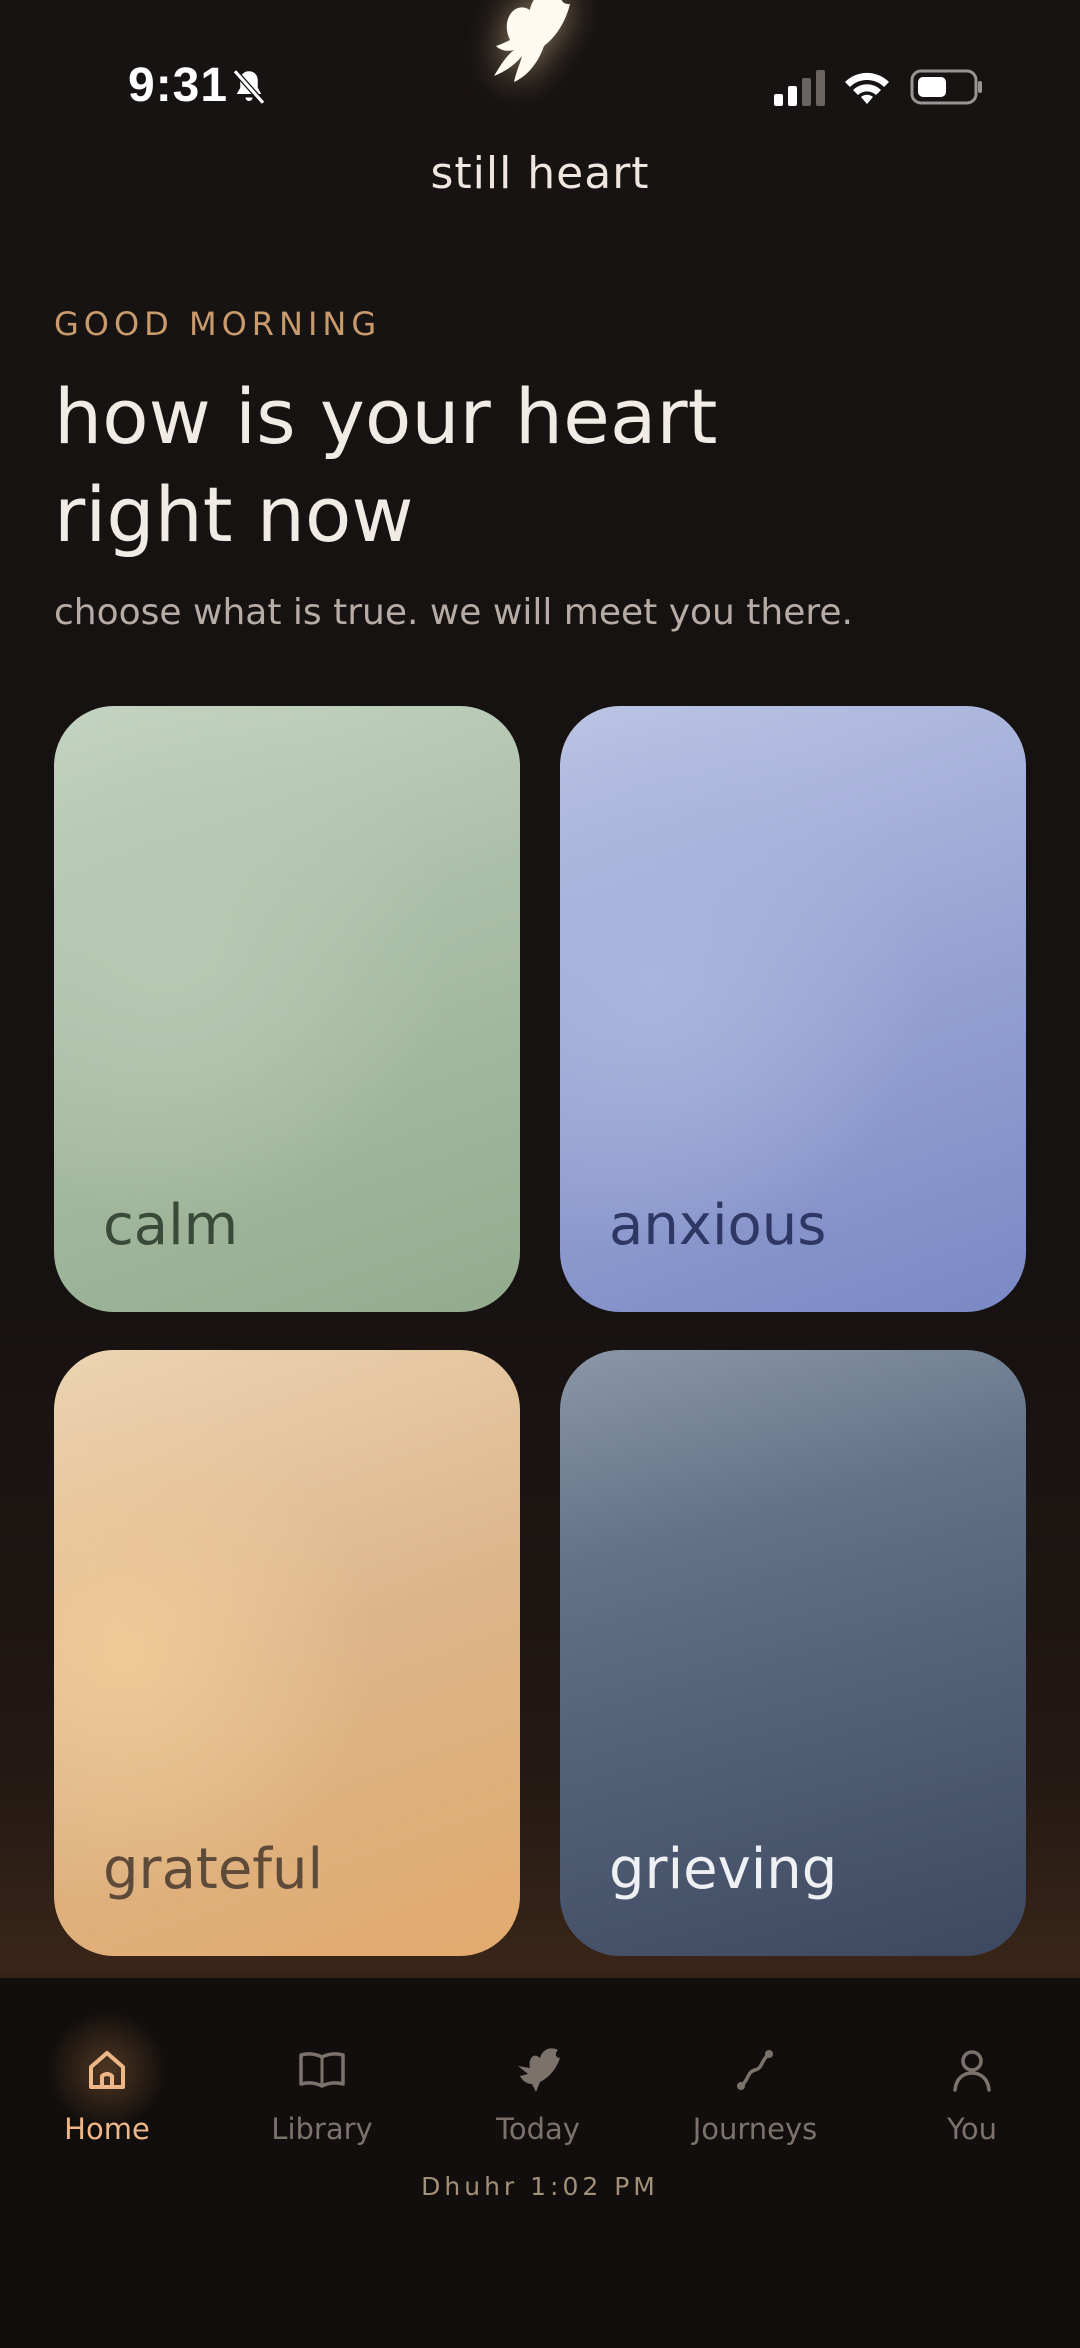 This screenshot has width=1080, height=2348. I want to click on brand-name: still heart, so click(540, 173).